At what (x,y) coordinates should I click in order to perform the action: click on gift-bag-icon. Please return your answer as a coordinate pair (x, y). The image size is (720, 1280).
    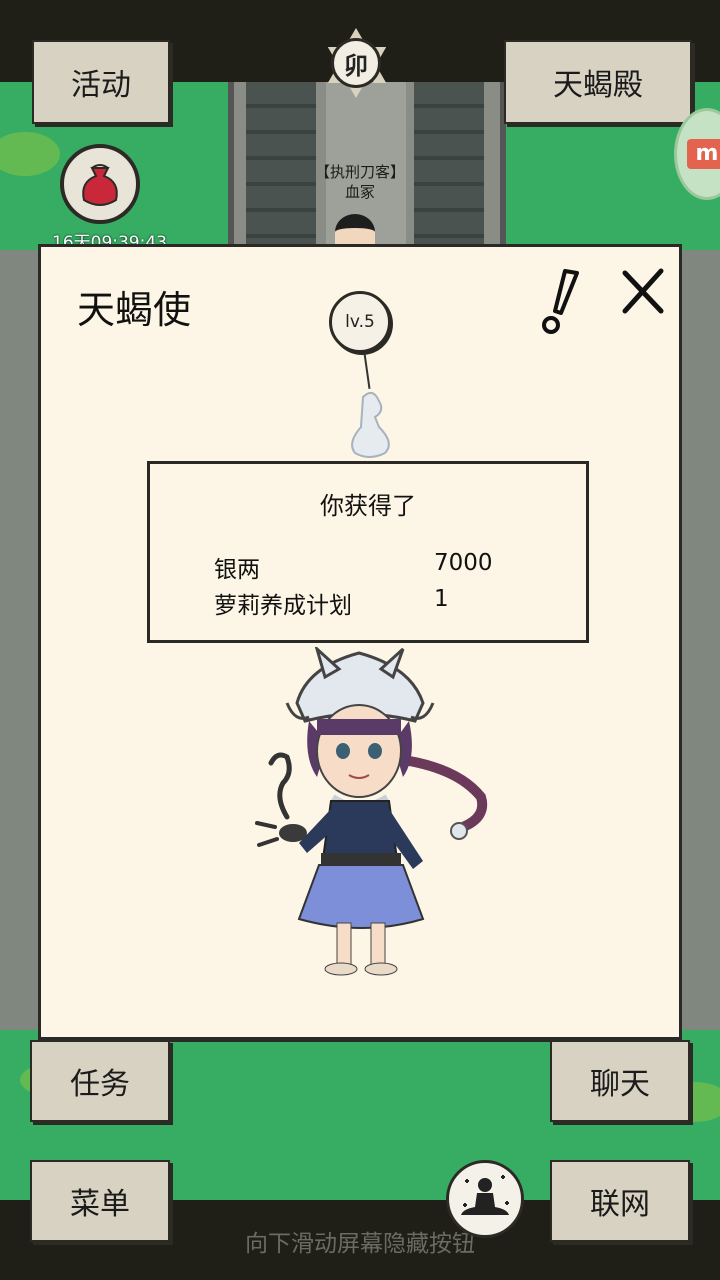
    Looking at the image, I should click on (100, 184).